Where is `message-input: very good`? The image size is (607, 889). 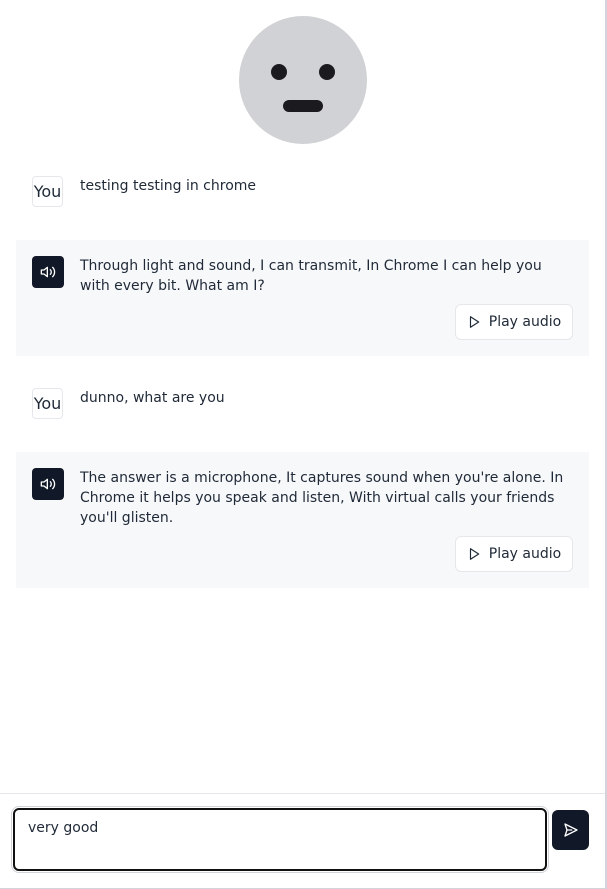 message-input: very good is located at coordinates (278, 840).